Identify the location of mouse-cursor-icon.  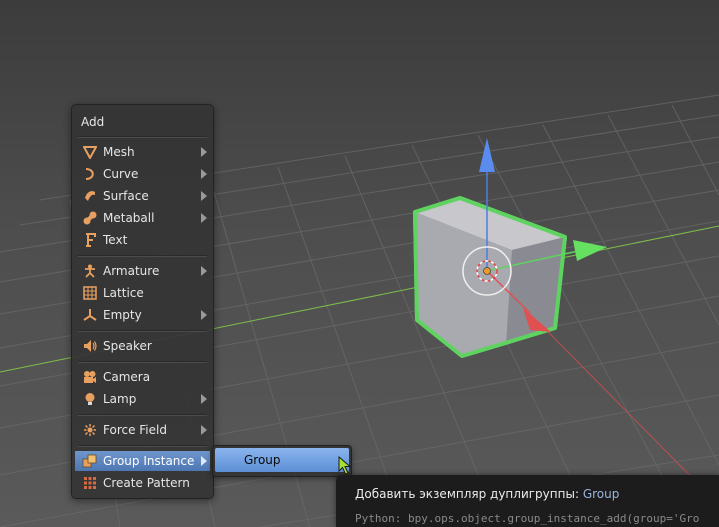
(345, 465).